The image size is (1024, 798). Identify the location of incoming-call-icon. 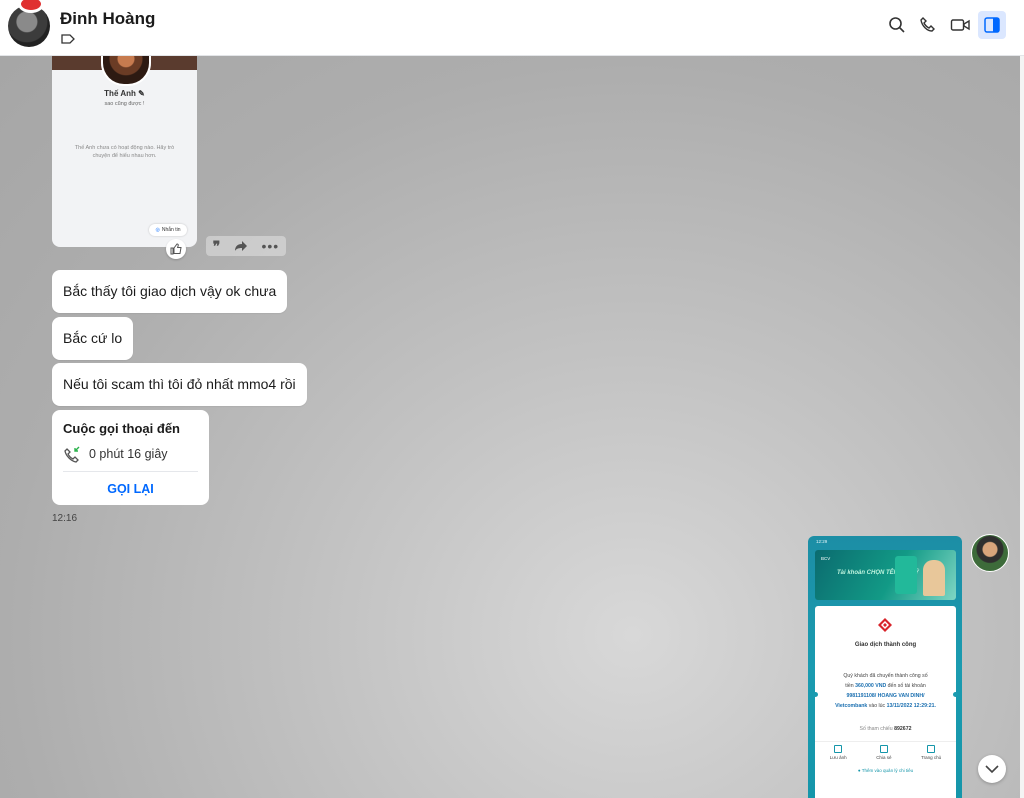
(72, 454).